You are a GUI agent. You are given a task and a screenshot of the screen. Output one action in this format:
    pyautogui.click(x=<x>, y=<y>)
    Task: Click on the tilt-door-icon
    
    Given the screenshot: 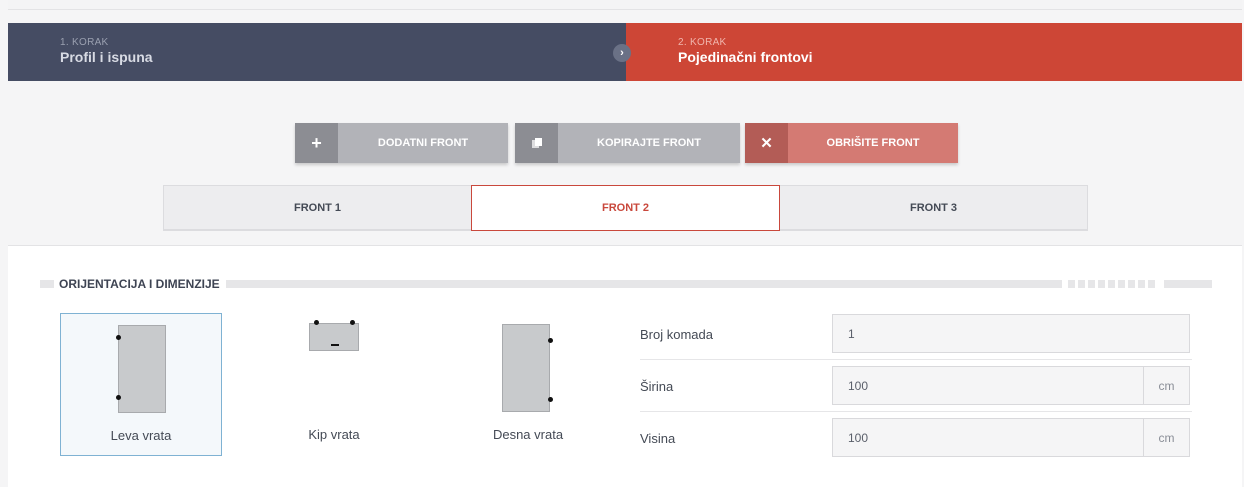 What is the action you would take?
    pyautogui.click(x=334, y=337)
    